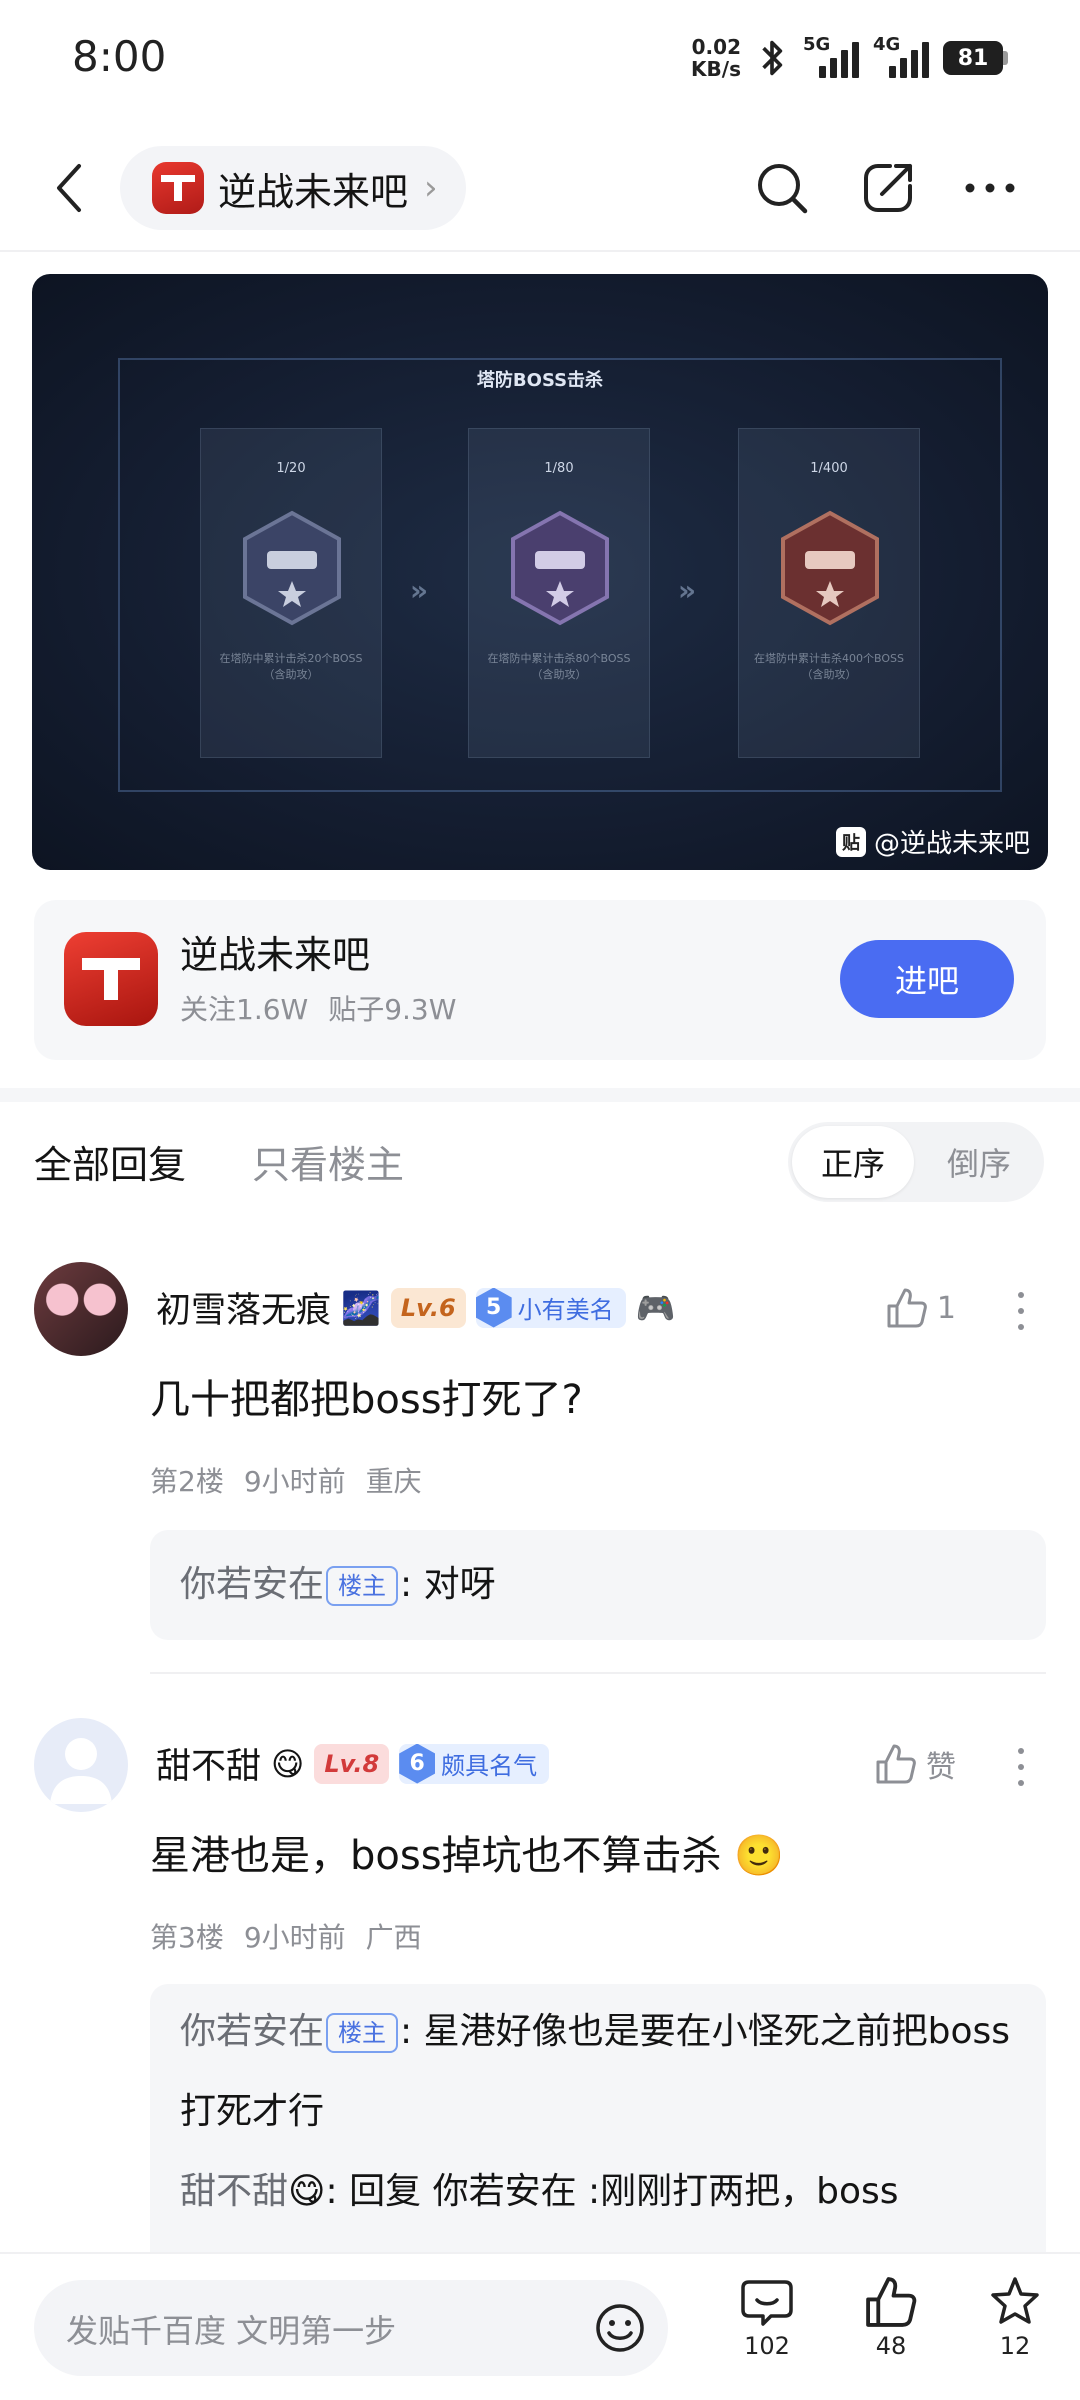  What do you see at coordinates (313, 191) in the screenshot?
I see `forum-name: 逆战未来吧` at bounding box center [313, 191].